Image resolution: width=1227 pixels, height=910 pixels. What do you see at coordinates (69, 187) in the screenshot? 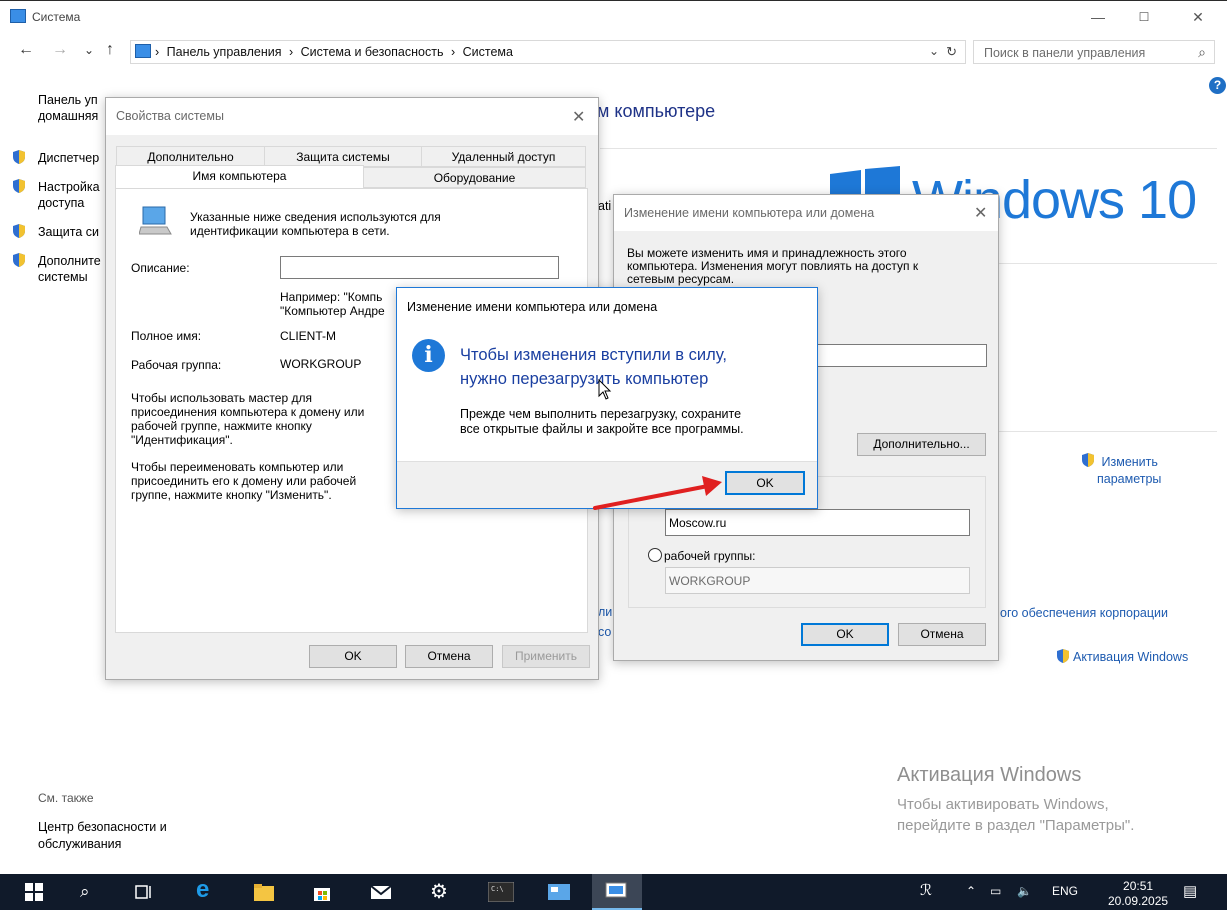
I see `sidebar-item-label: Настройка` at bounding box center [69, 187].